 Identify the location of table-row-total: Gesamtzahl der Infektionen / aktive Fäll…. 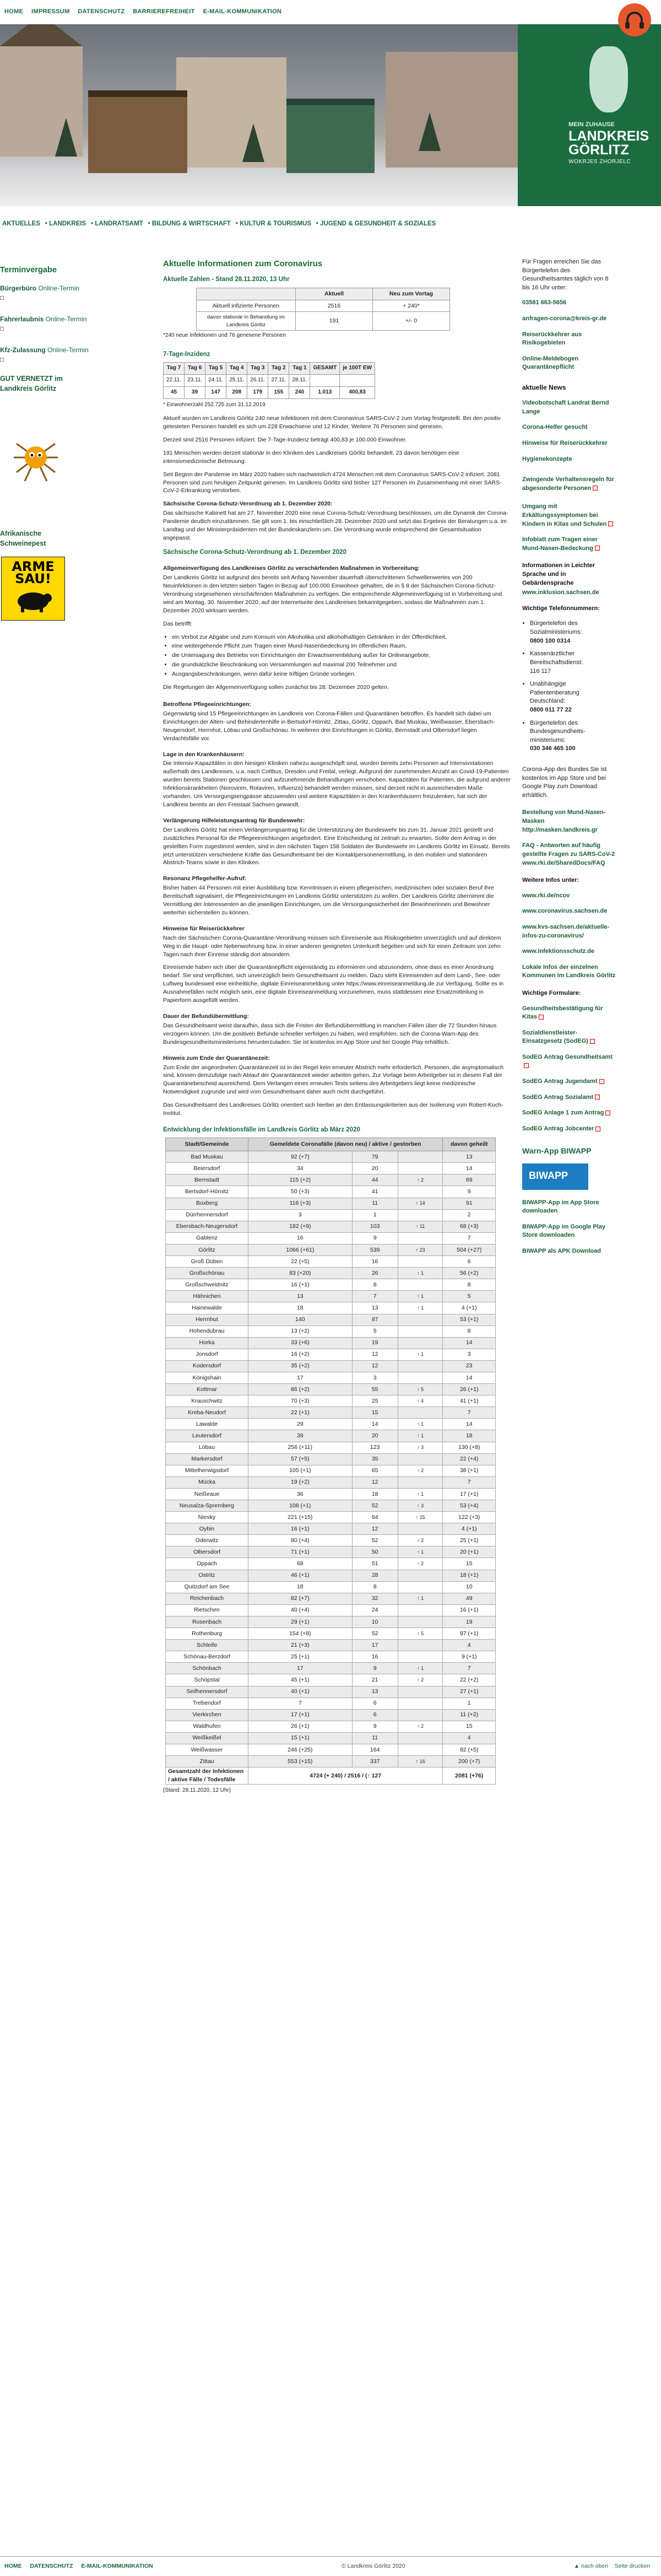
(330, 1776).